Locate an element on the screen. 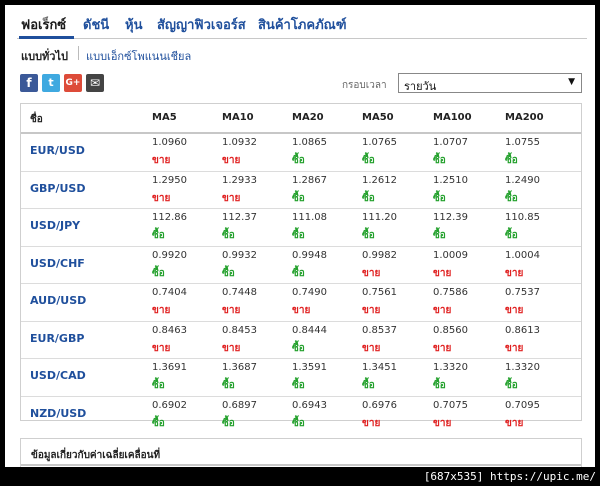 This screenshot has width=600, height=486. subtab-exponential: แบบเอ็กซ์โพแนนเชียล is located at coordinates (138, 56).